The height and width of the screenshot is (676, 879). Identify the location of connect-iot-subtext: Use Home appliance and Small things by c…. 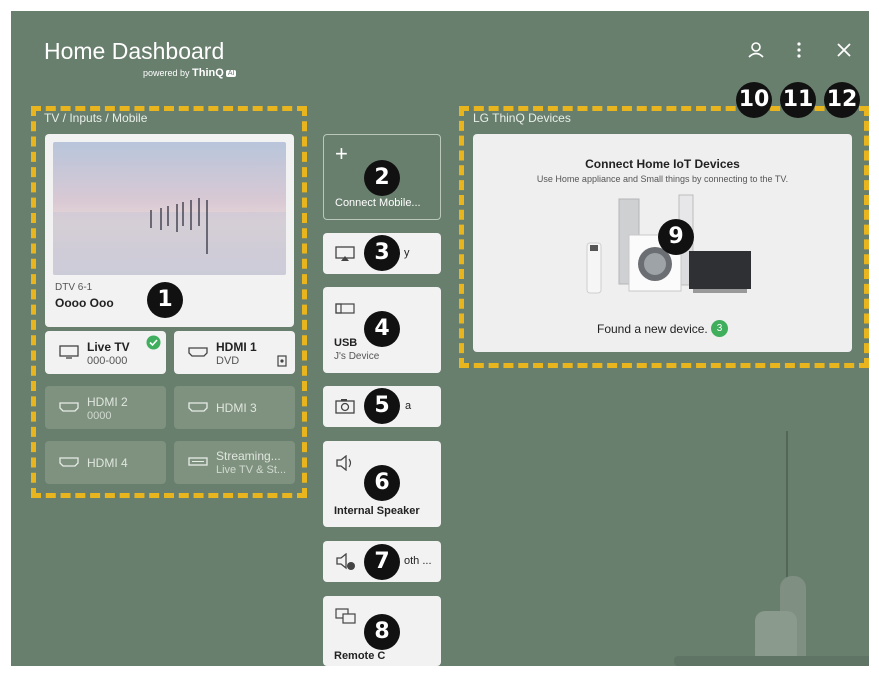
(662, 179).